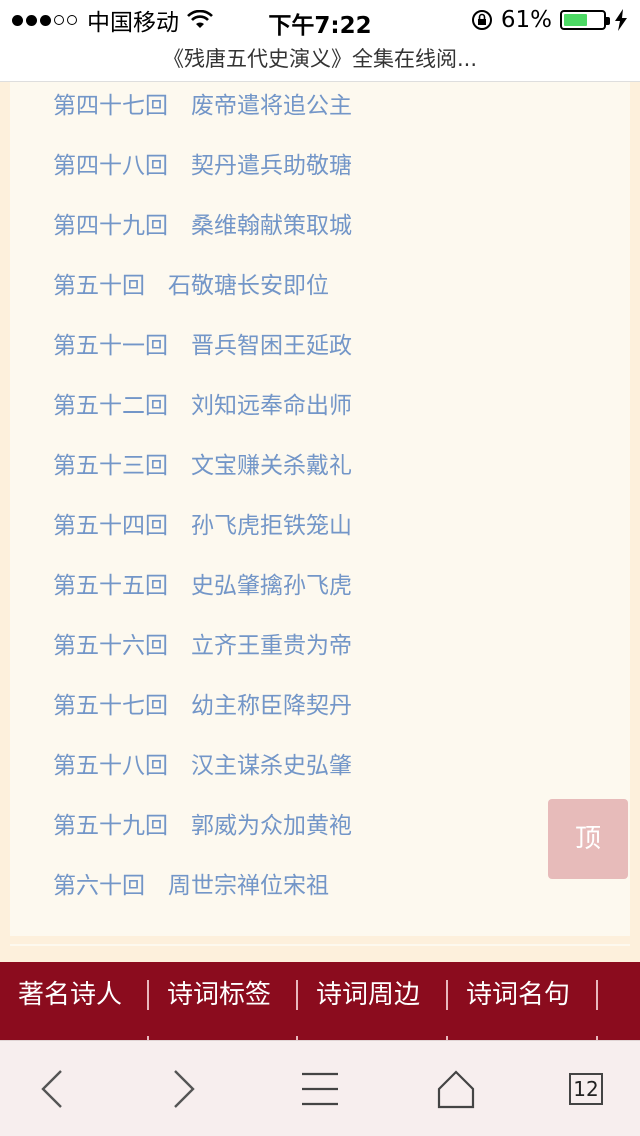  I want to click on forward-button, so click(184, 1089).